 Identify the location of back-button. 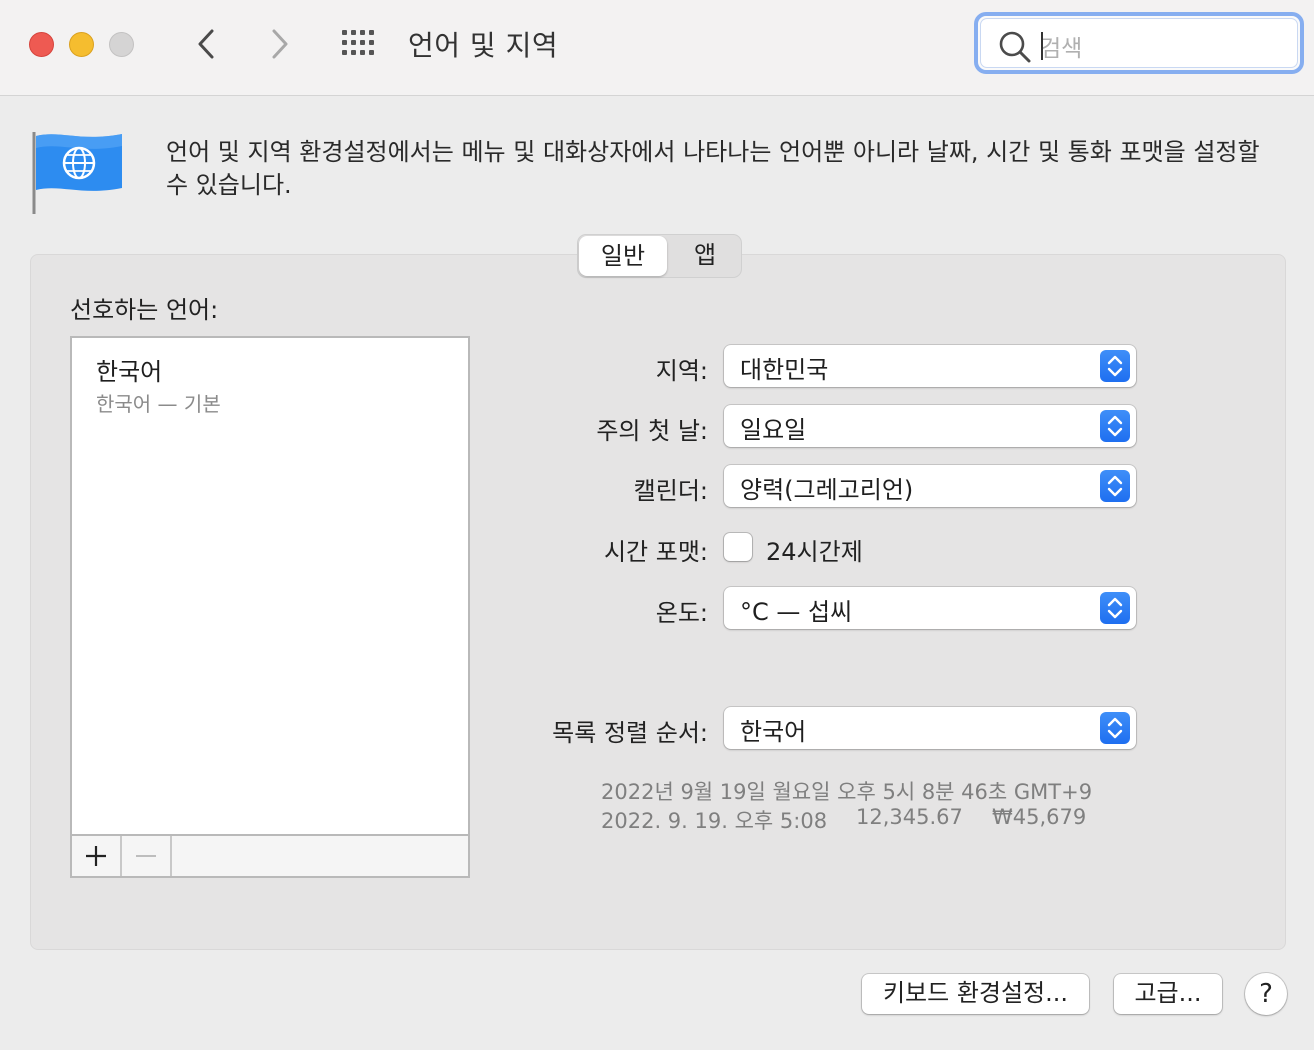
(206, 44).